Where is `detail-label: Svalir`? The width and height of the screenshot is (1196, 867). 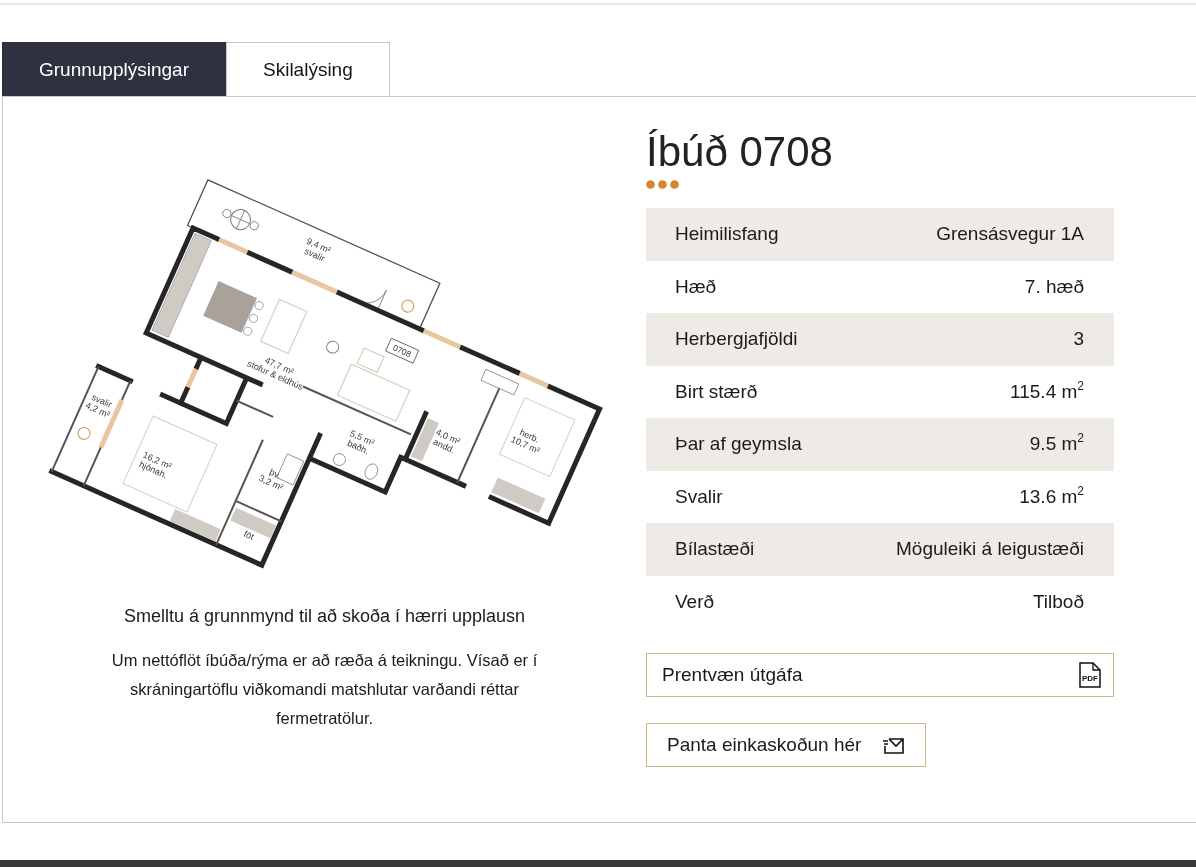 detail-label: Svalir is located at coordinates (699, 496).